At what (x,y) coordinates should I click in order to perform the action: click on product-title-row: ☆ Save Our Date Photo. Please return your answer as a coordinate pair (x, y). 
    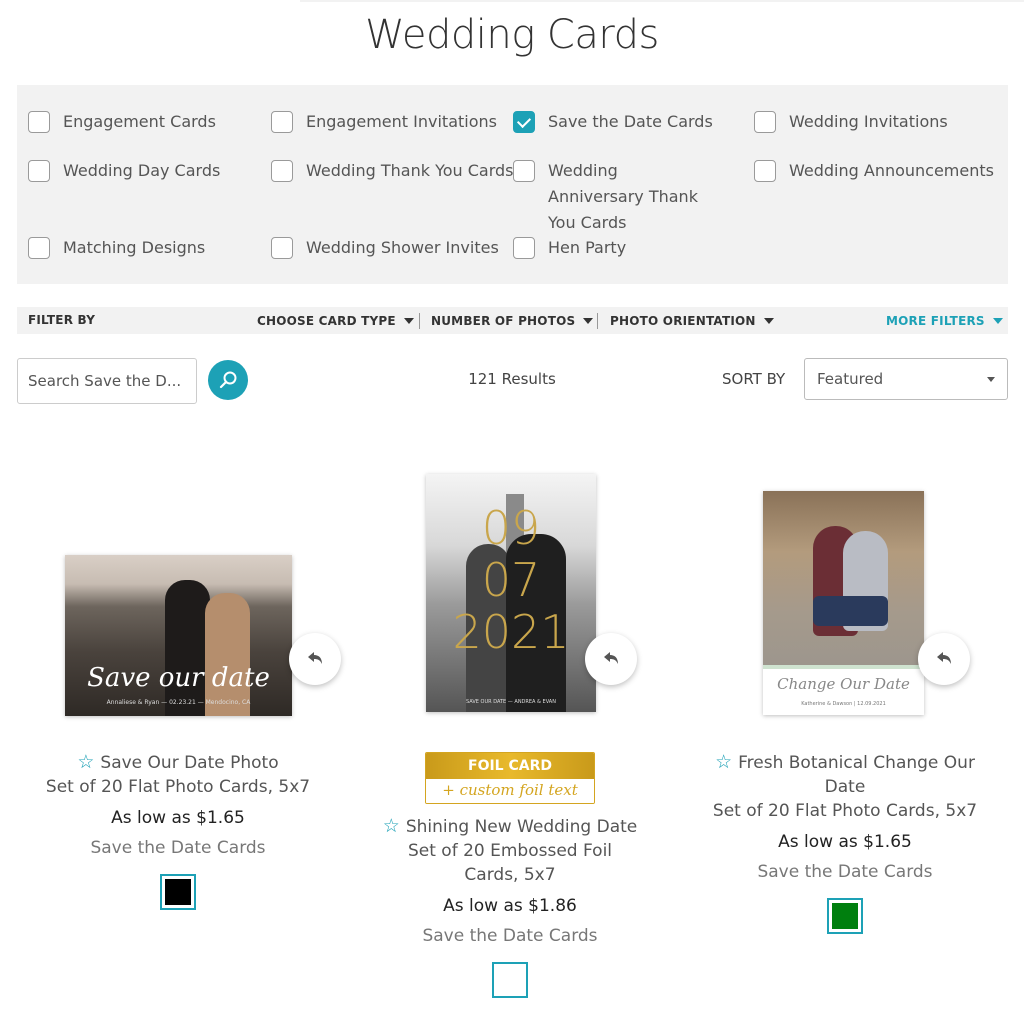
    Looking at the image, I should click on (178, 762).